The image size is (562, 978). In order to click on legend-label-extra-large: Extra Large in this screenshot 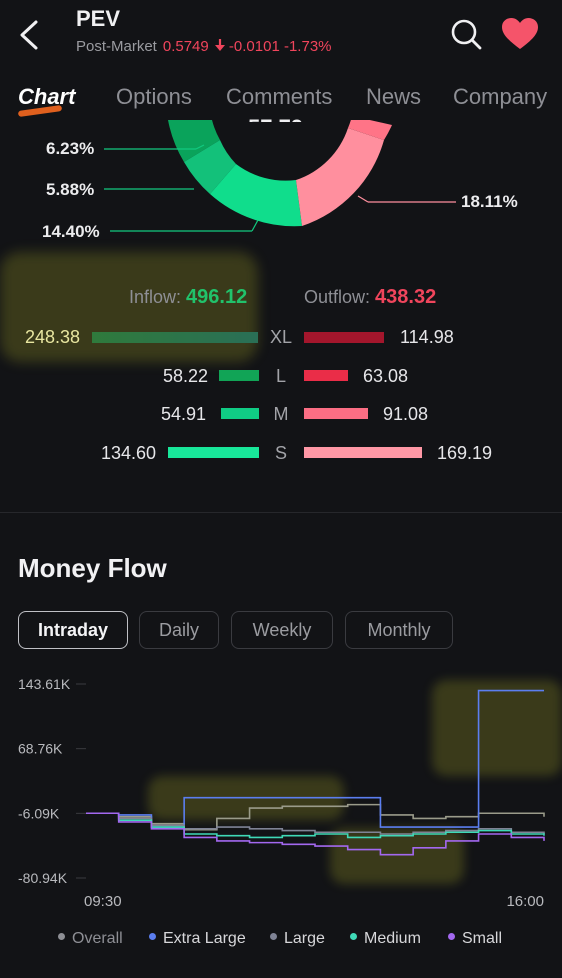, I will do `click(204, 938)`.